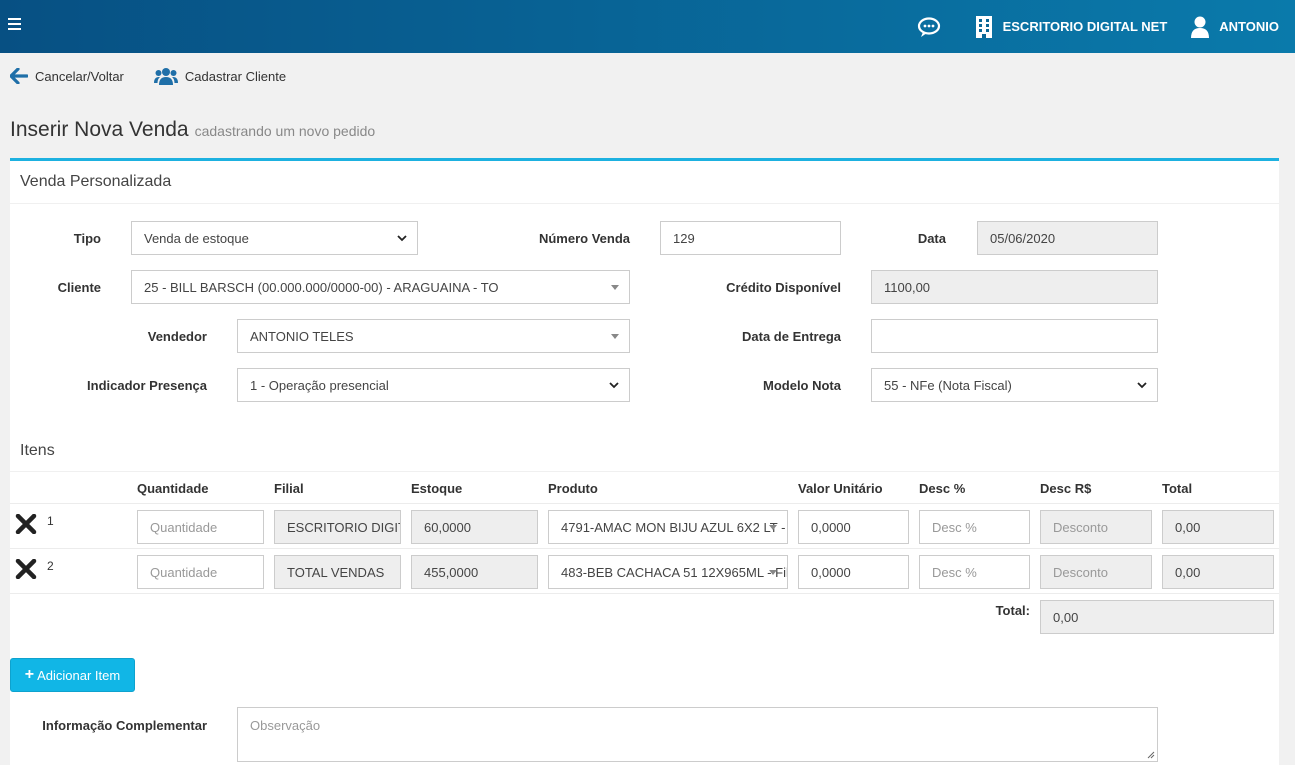  I want to click on plus-icon: +, so click(29, 674).